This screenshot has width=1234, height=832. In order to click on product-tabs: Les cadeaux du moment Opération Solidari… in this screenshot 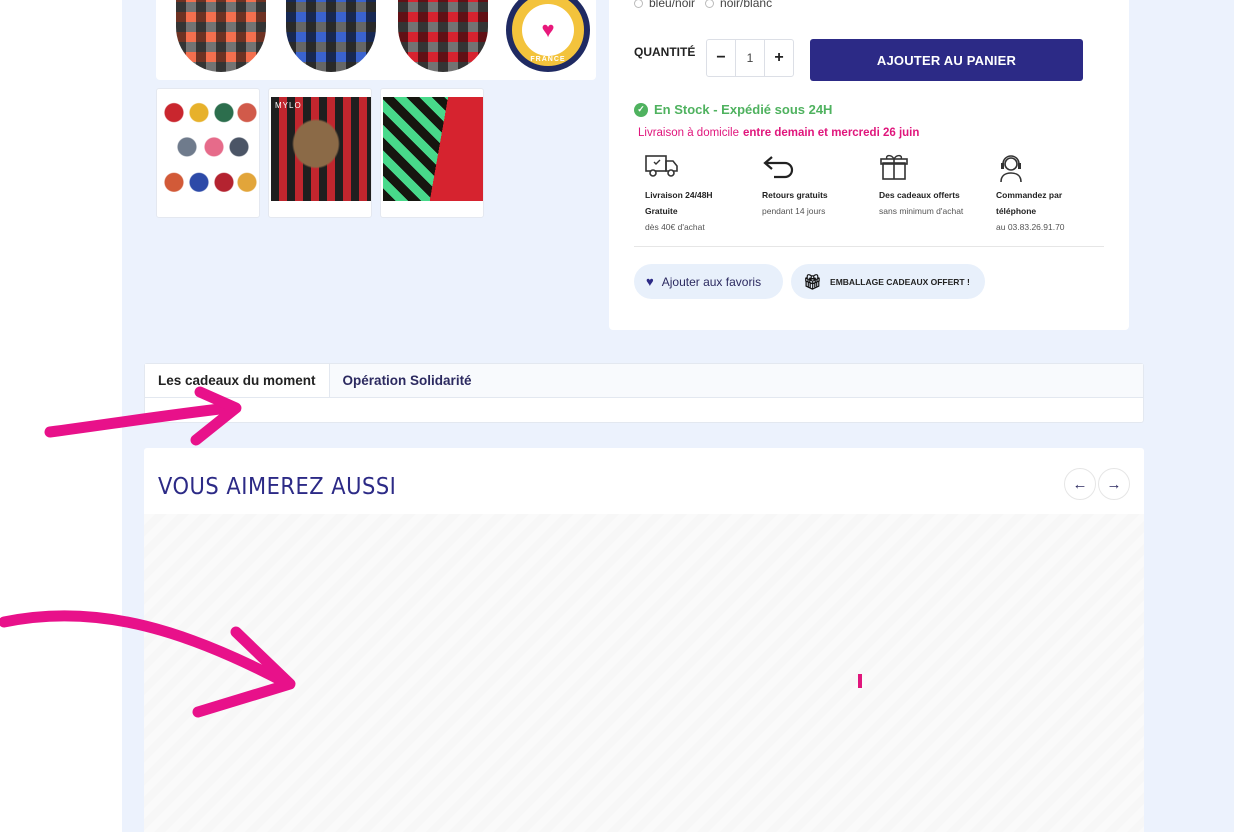, I will do `click(644, 393)`.